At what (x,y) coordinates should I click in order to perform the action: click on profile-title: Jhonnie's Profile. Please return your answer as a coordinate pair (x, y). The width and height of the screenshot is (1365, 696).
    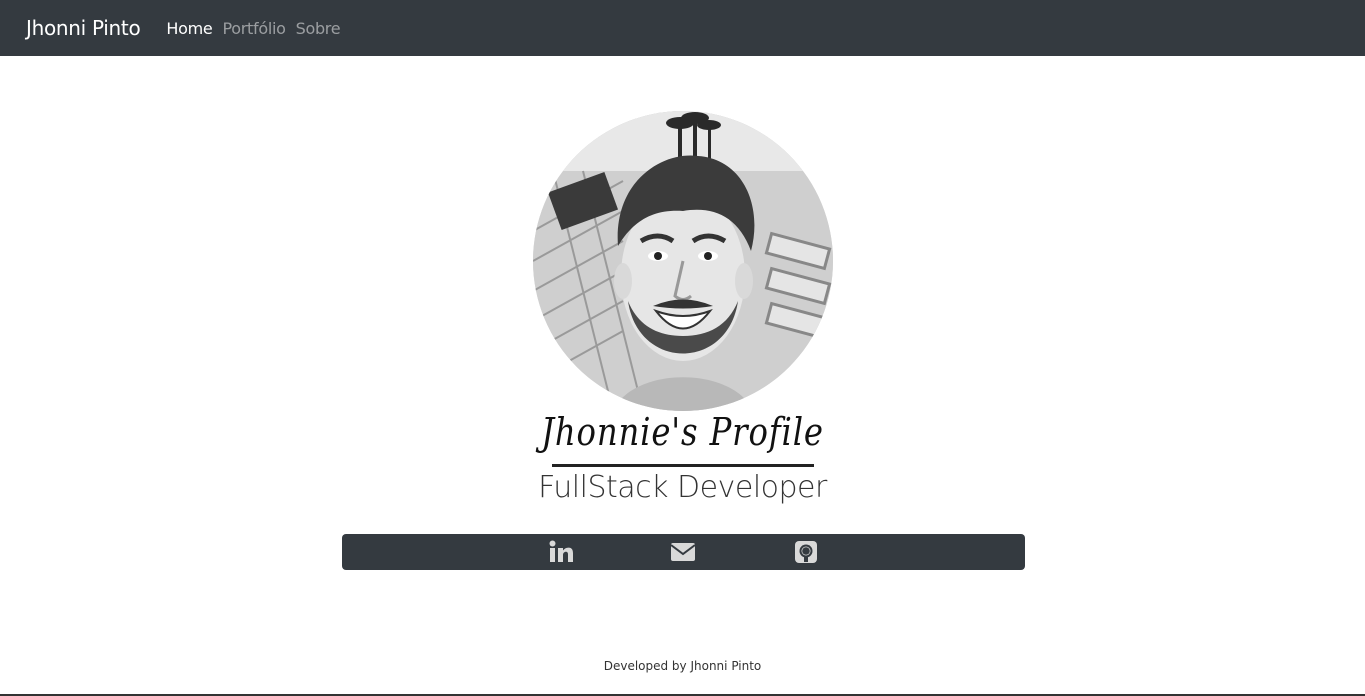
    Looking at the image, I should click on (682, 432).